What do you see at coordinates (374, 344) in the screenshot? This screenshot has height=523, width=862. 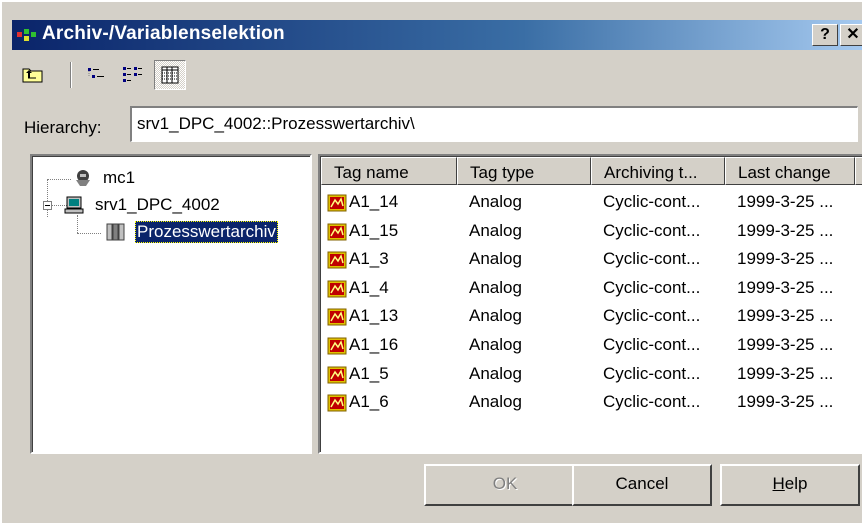 I see `tag-name-cell: A1_16` at bounding box center [374, 344].